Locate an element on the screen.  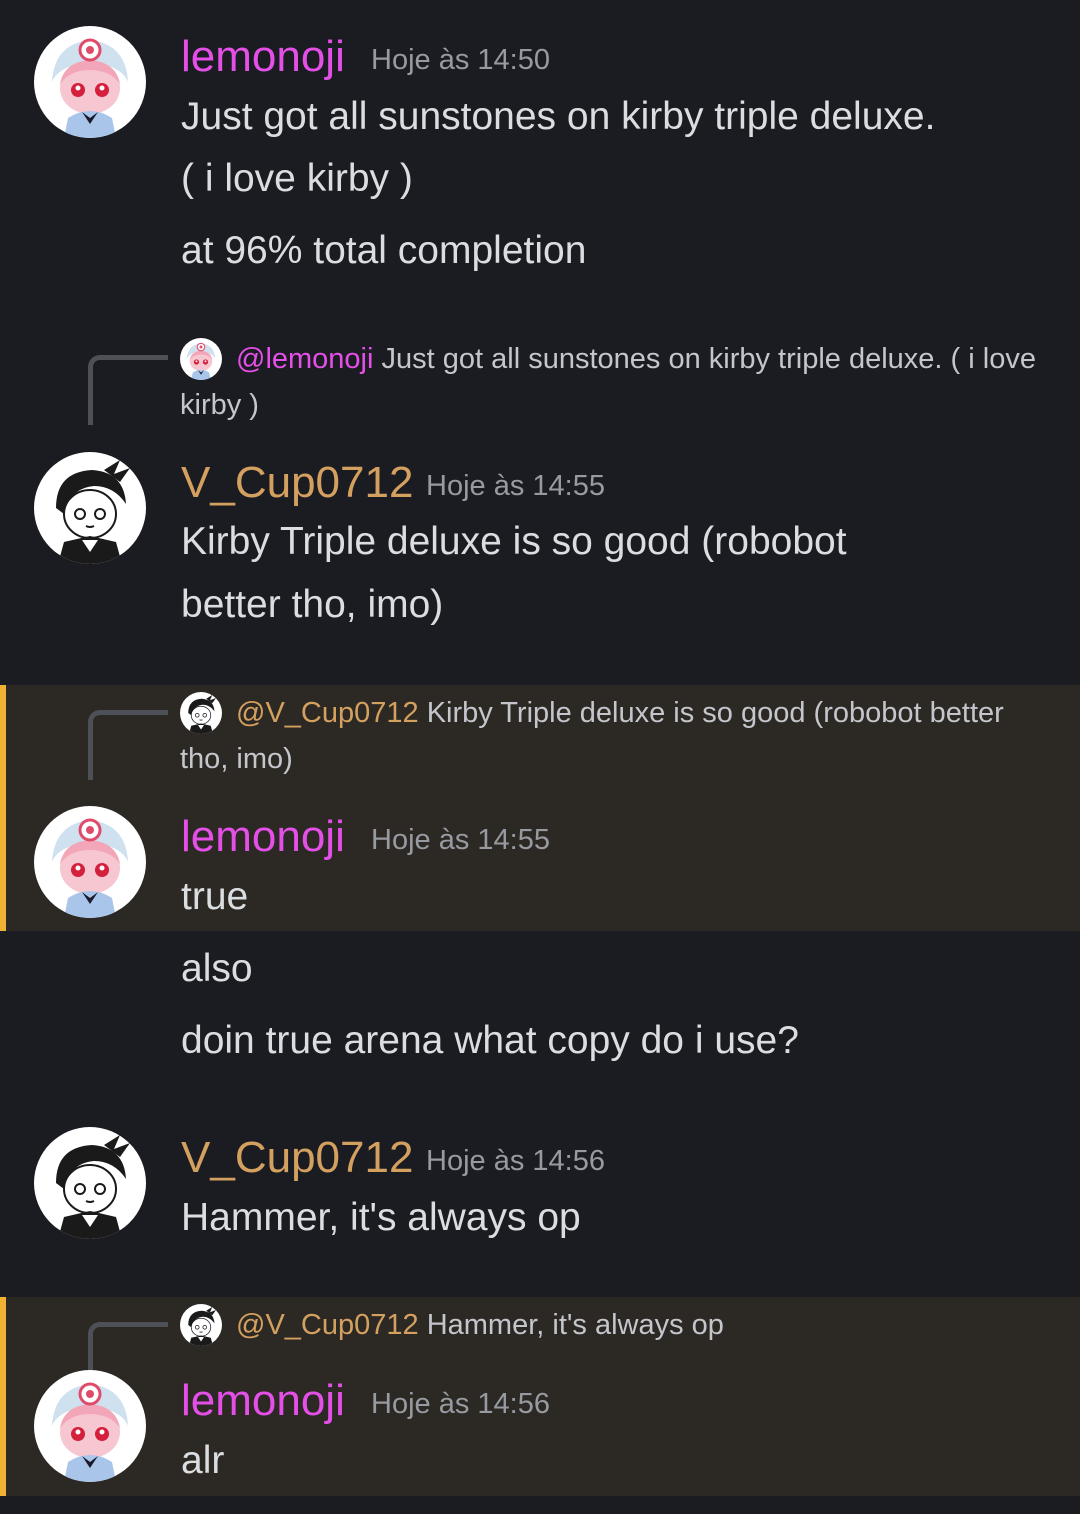
message-line: true is located at coordinates (215, 896).